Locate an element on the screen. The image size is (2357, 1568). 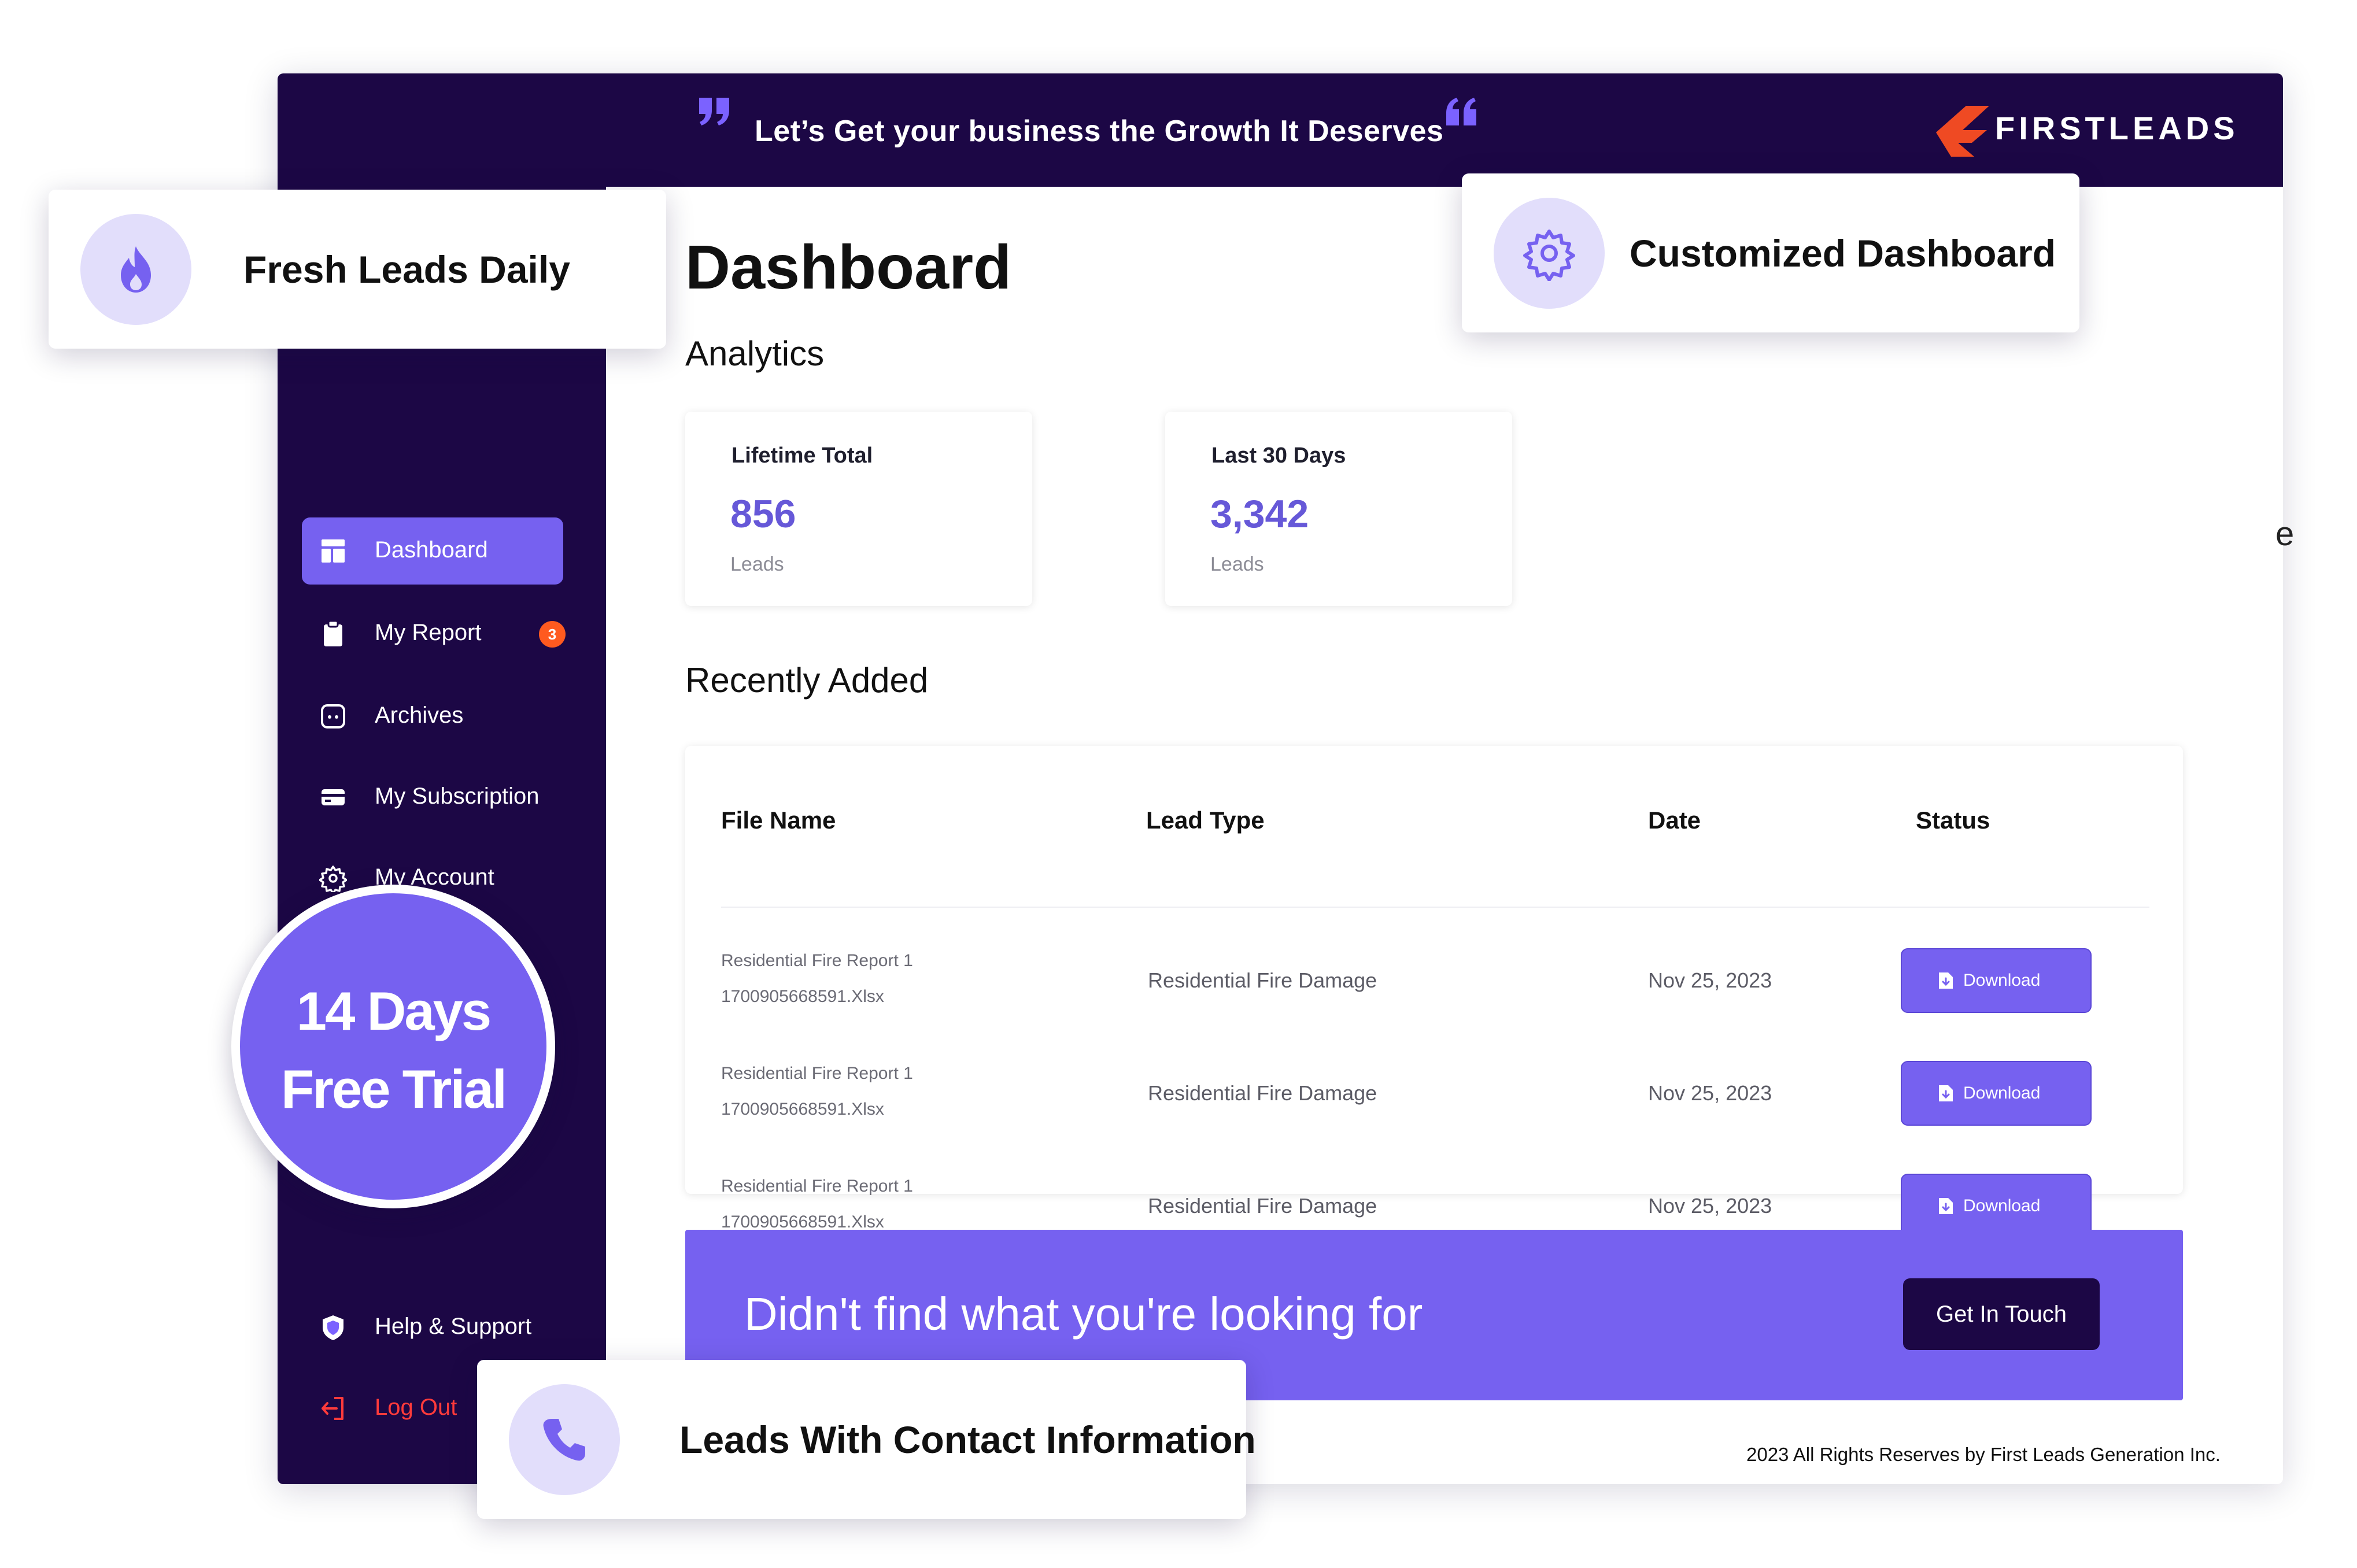
feature-card-contact-info: Leads With Contact Information is located at coordinates (866, 1439).